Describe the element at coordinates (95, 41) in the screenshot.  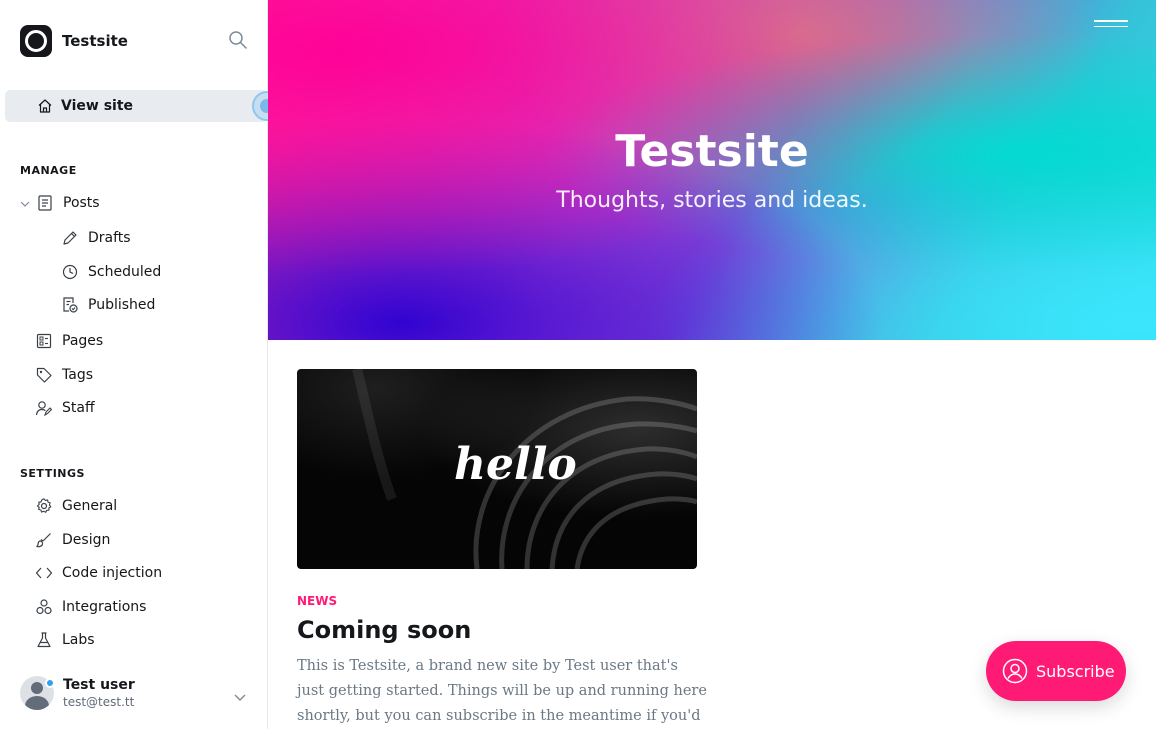
I see `brand-name: Testsite` at that location.